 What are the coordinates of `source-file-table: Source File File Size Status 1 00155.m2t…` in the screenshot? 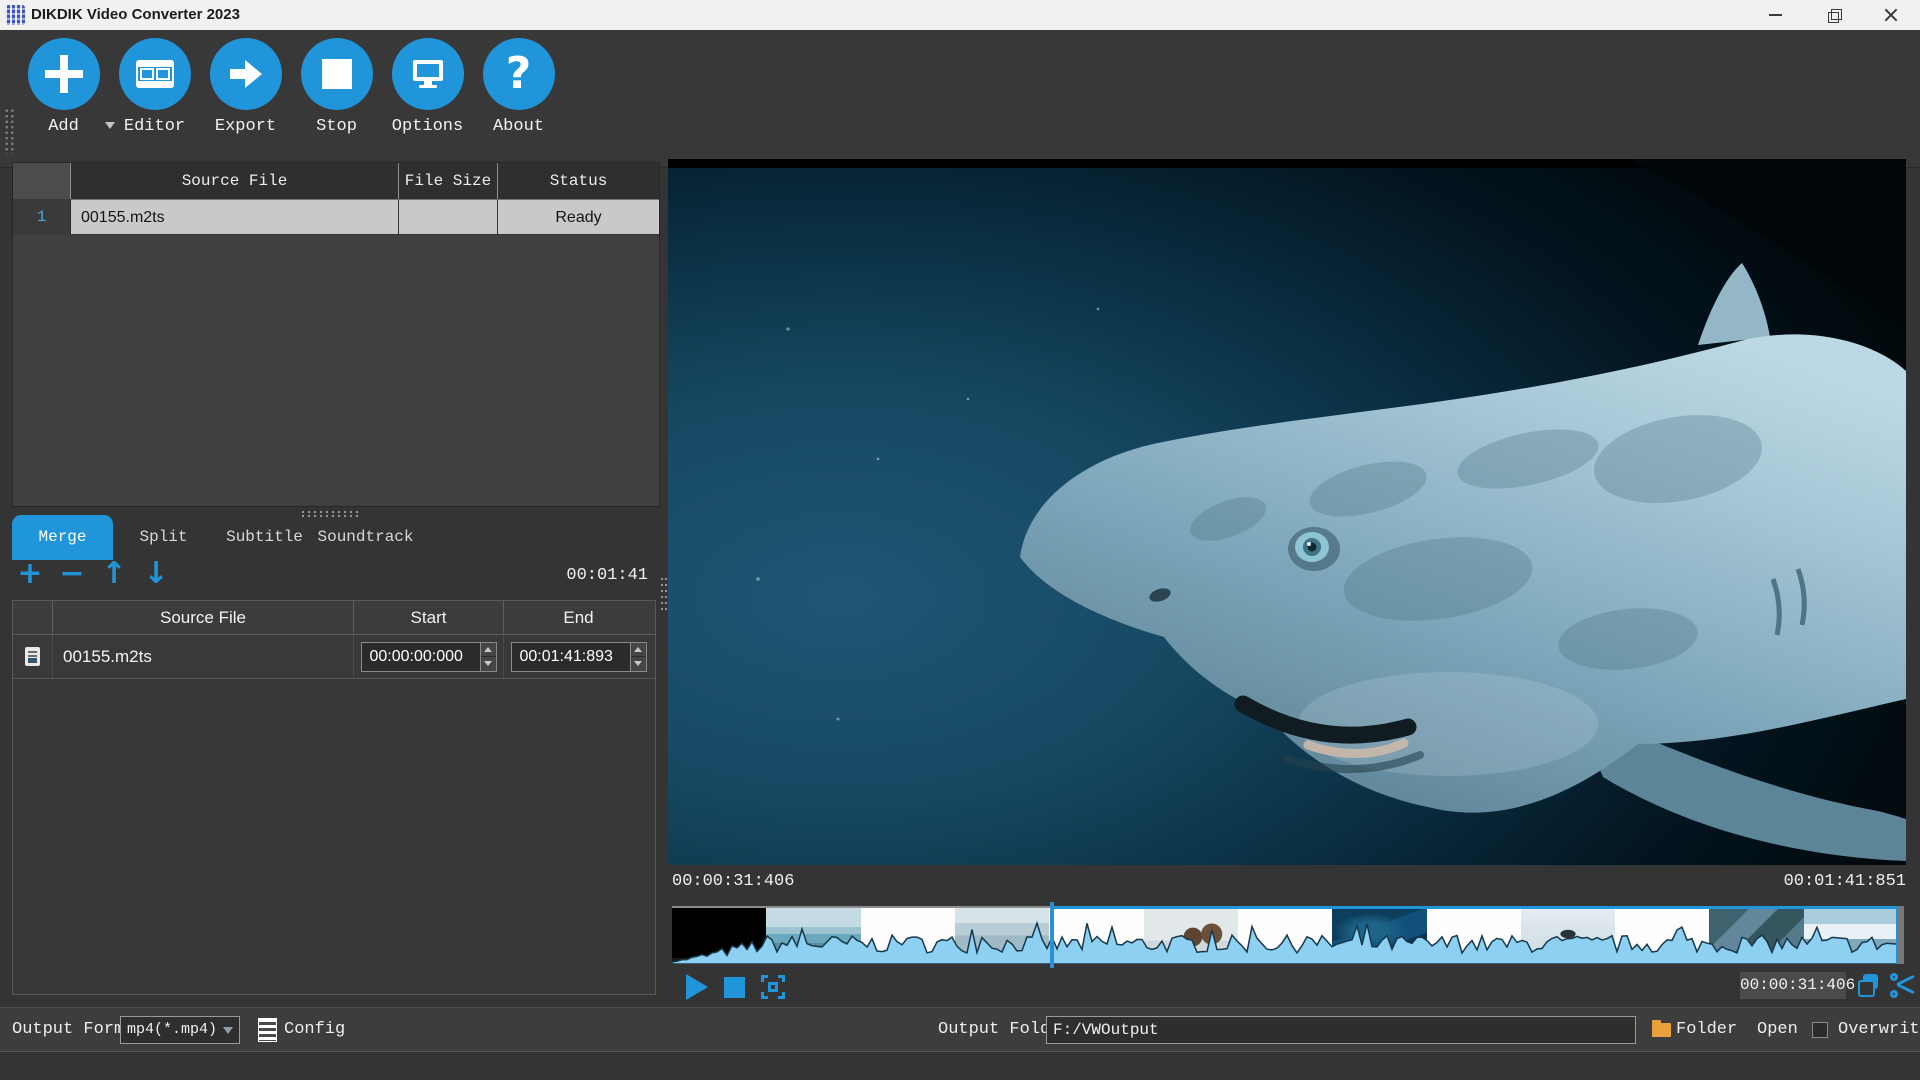 It's located at (336, 334).